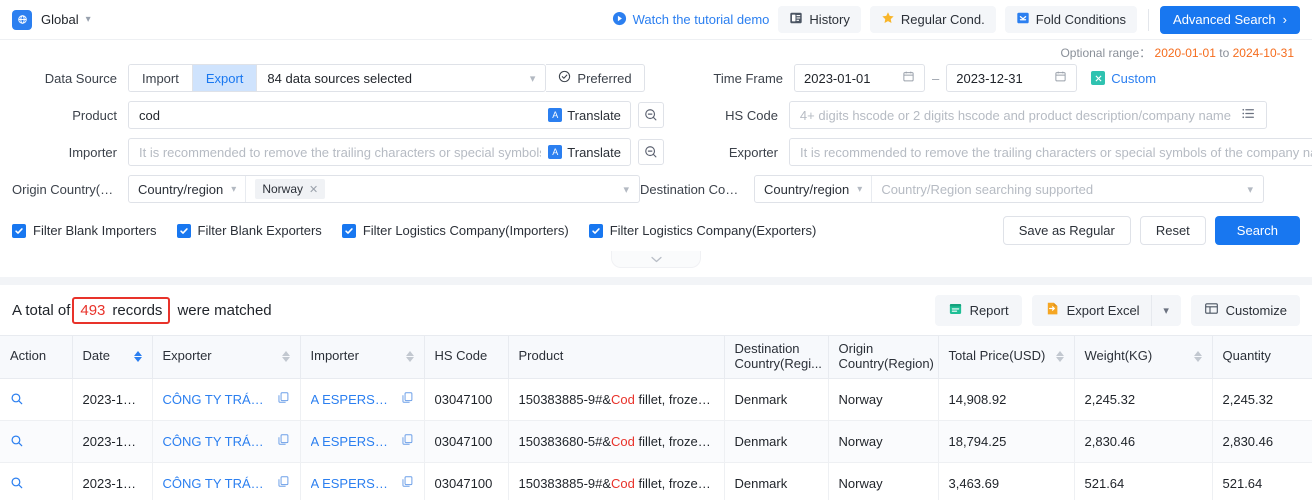  Describe the element at coordinates (1172, 230) in the screenshot. I see `reset-button: Reset` at that location.